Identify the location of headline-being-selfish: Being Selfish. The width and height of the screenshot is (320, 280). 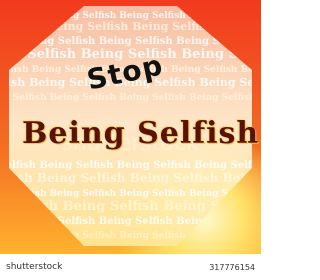
(141, 133).